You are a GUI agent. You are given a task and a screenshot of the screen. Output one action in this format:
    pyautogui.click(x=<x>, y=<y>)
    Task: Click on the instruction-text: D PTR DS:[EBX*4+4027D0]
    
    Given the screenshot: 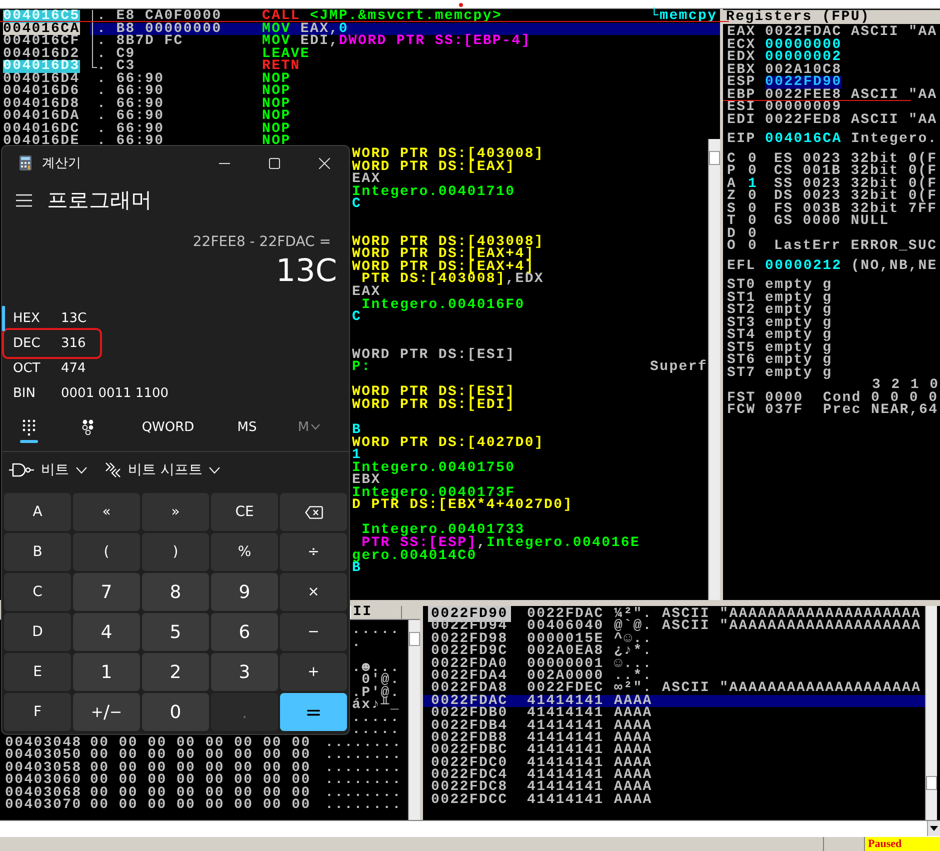 What is the action you would take?
    pyautogui.click(x=462, y=505)
    